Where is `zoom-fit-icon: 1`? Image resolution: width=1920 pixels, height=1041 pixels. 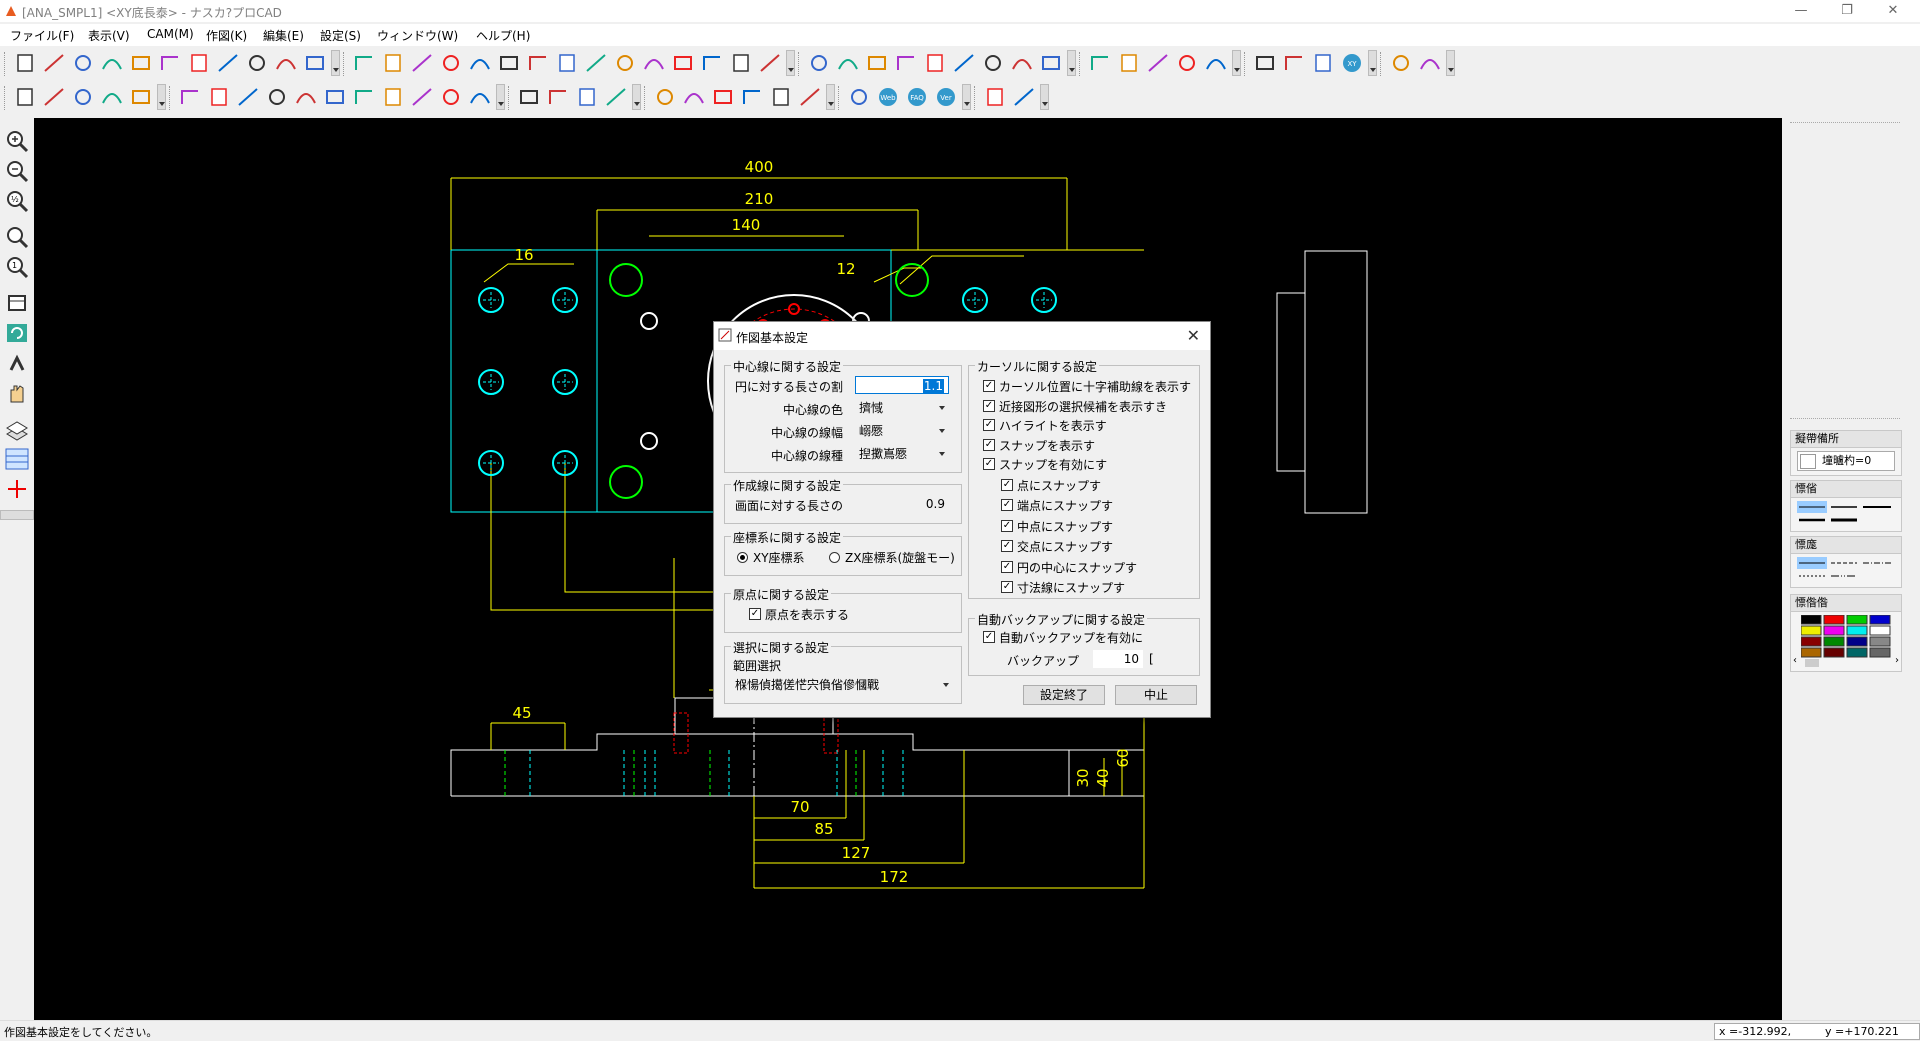
zoom-fit-icon: 1 is located at coordinates (17, 267).